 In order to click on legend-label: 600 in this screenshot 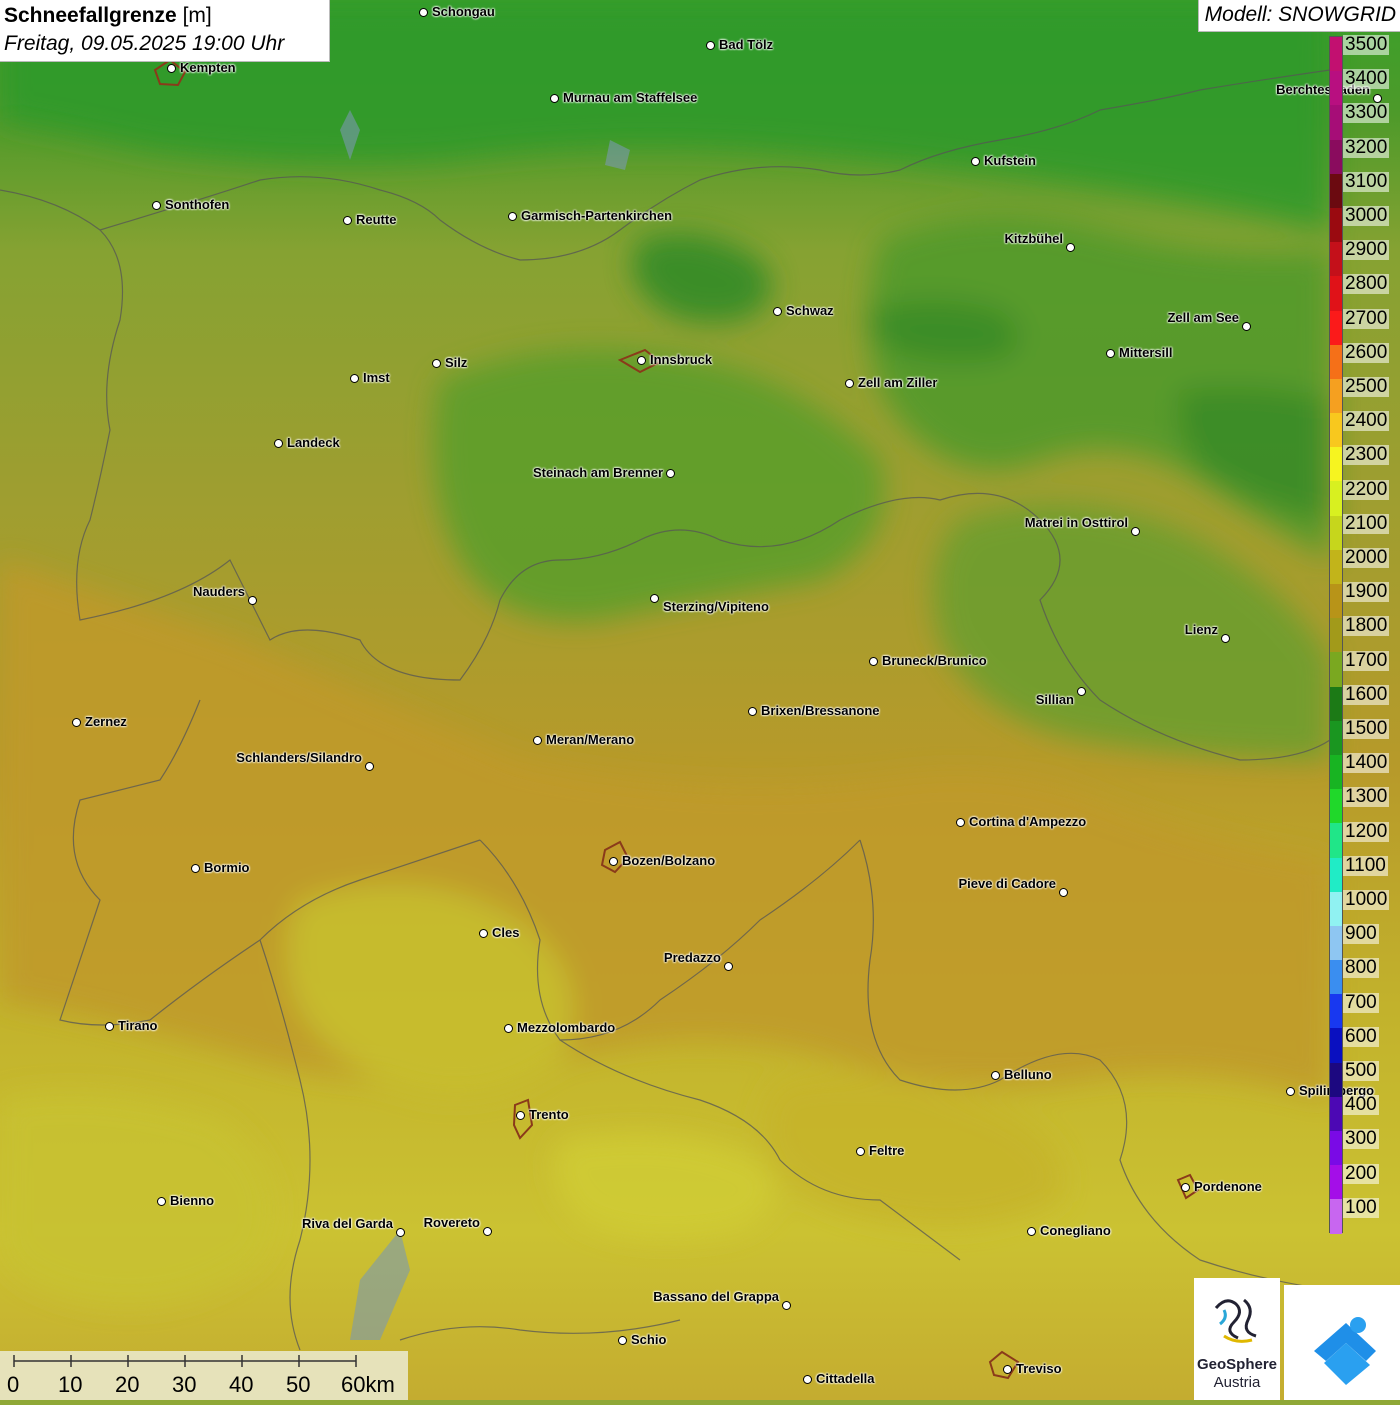, I will do `click(1361, 1036)`.